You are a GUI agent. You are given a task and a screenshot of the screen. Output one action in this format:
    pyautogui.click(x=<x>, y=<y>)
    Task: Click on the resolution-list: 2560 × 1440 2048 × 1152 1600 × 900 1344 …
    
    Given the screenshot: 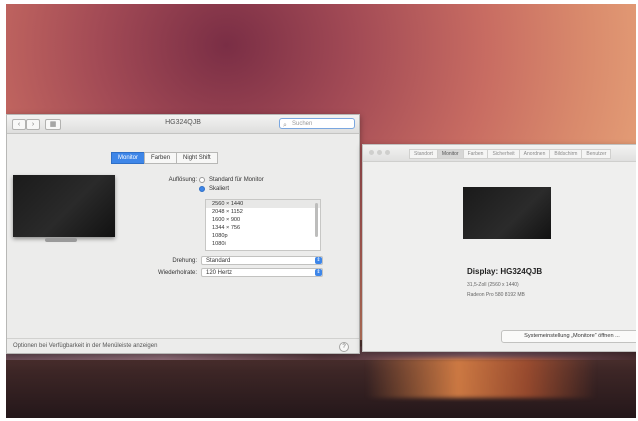 What is the action you would take?
    pyautogui.click(x=263, y=225)
    